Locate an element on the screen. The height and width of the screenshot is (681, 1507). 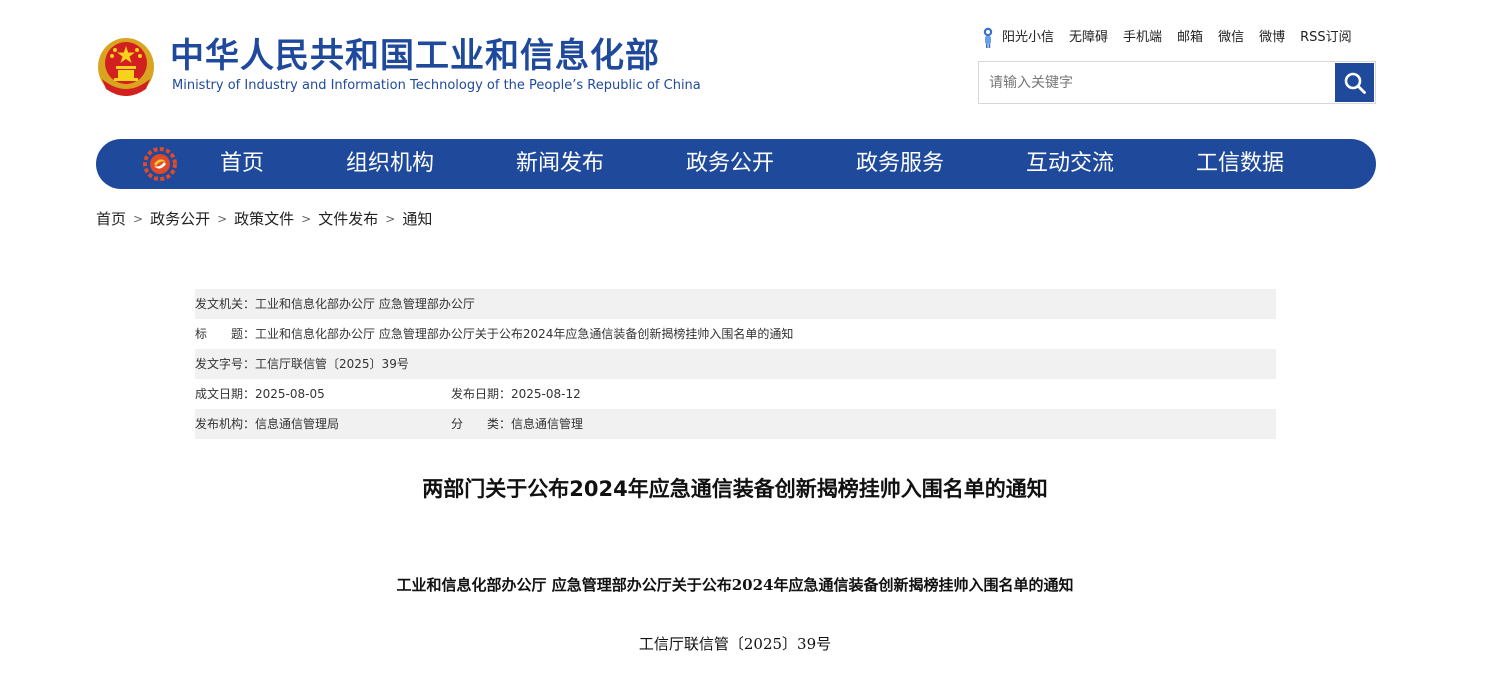
meta-docno: 发文字号：工信厅联信管〔2025〕39号 is located at coordinates (302, 364).